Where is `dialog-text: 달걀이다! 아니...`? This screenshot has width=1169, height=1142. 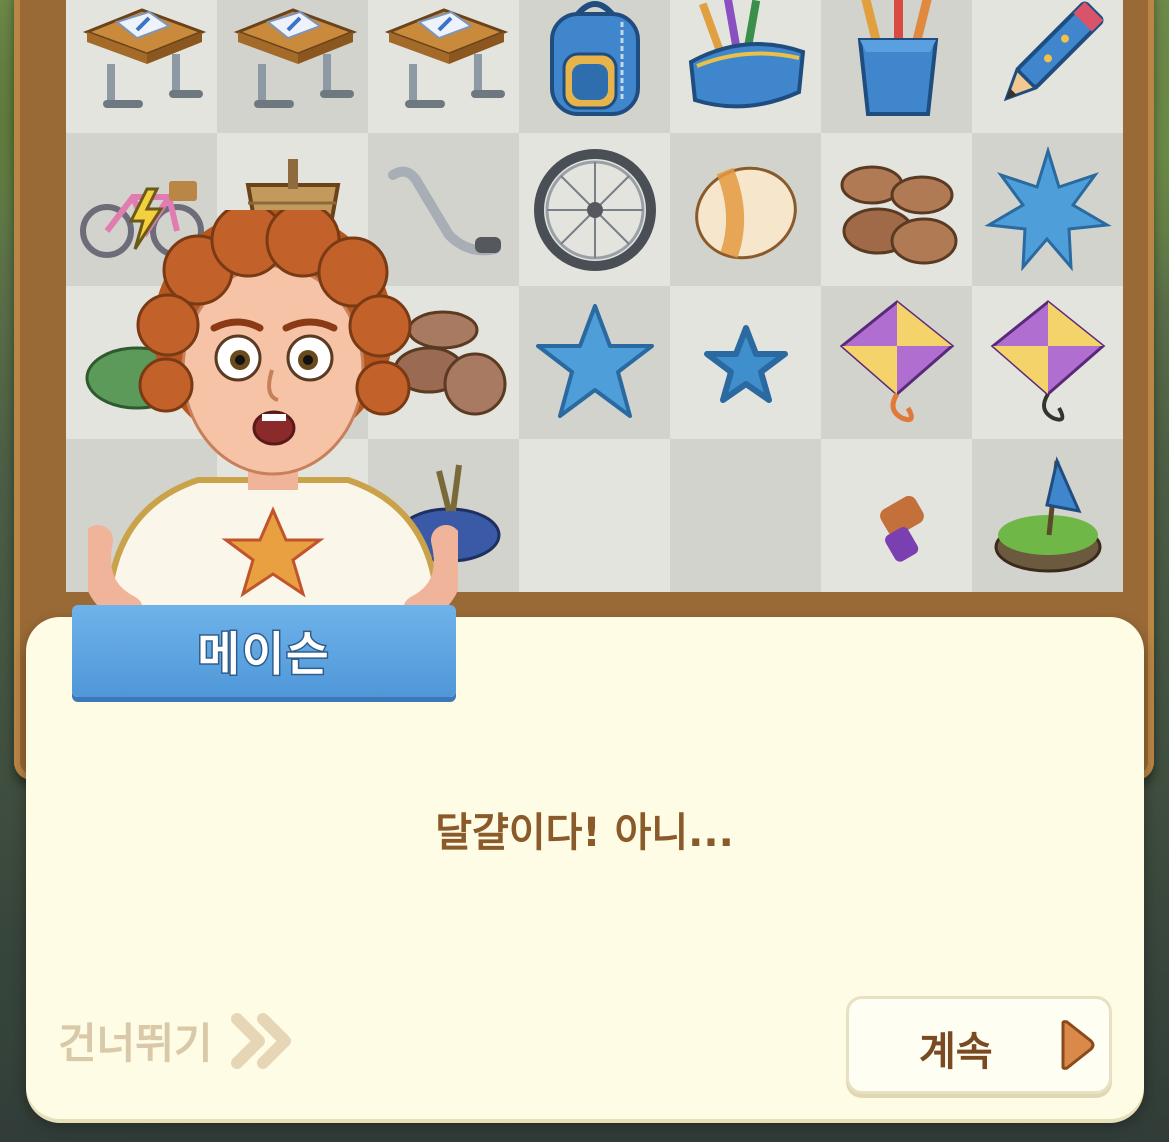
dialog-text: 달걀이다! 아니... is located at coordinates (584, 833).